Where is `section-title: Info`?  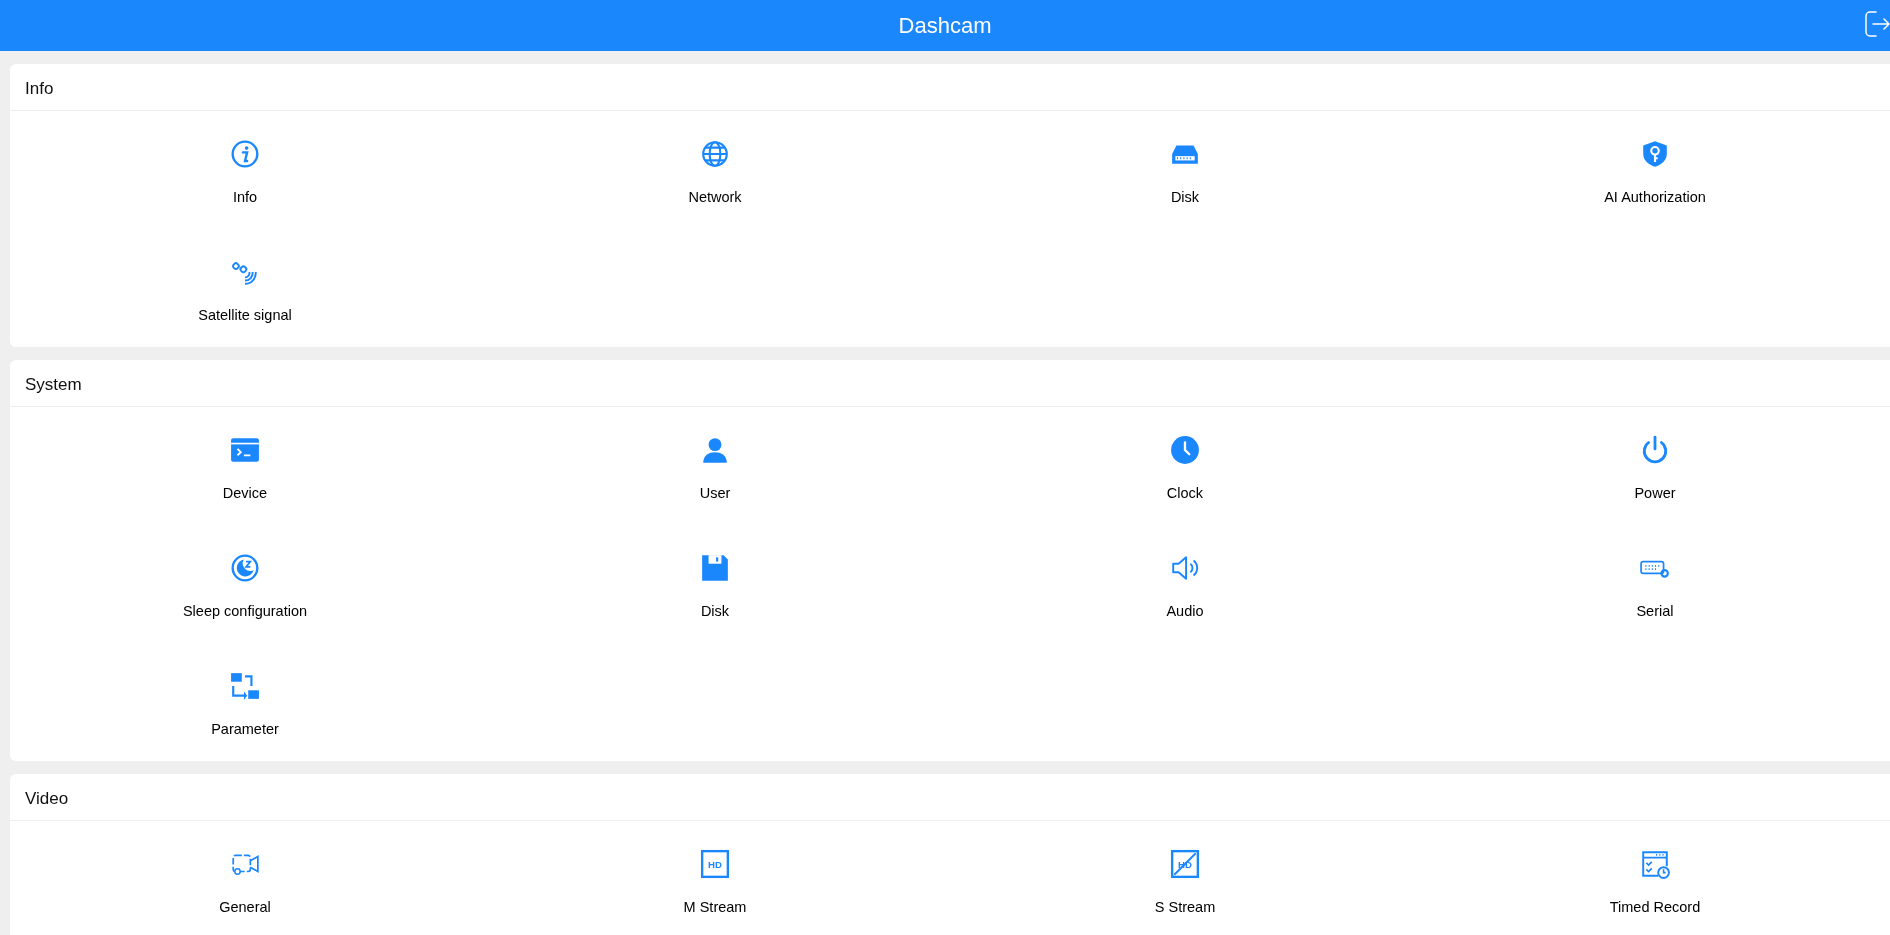
section-title: Info is located at coordinates (39, 89).